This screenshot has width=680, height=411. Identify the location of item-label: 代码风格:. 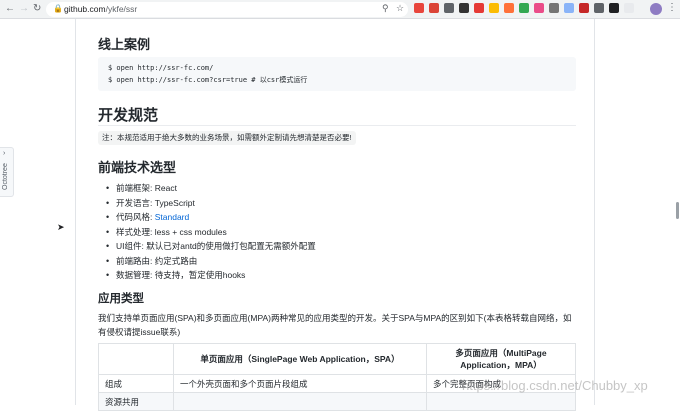
(135, 217).